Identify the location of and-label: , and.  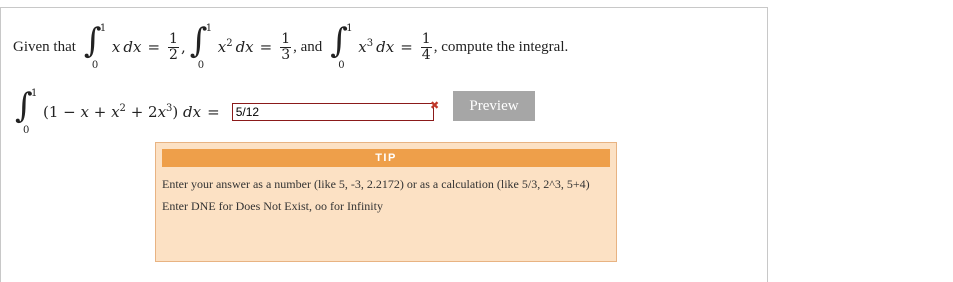
(308, 46).